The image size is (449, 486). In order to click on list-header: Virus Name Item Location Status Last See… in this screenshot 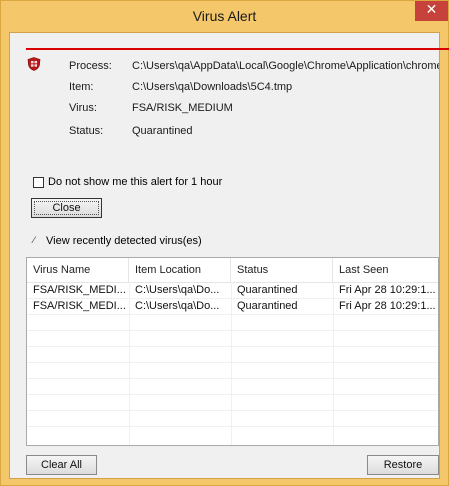, I will do `click(232, 270)`.